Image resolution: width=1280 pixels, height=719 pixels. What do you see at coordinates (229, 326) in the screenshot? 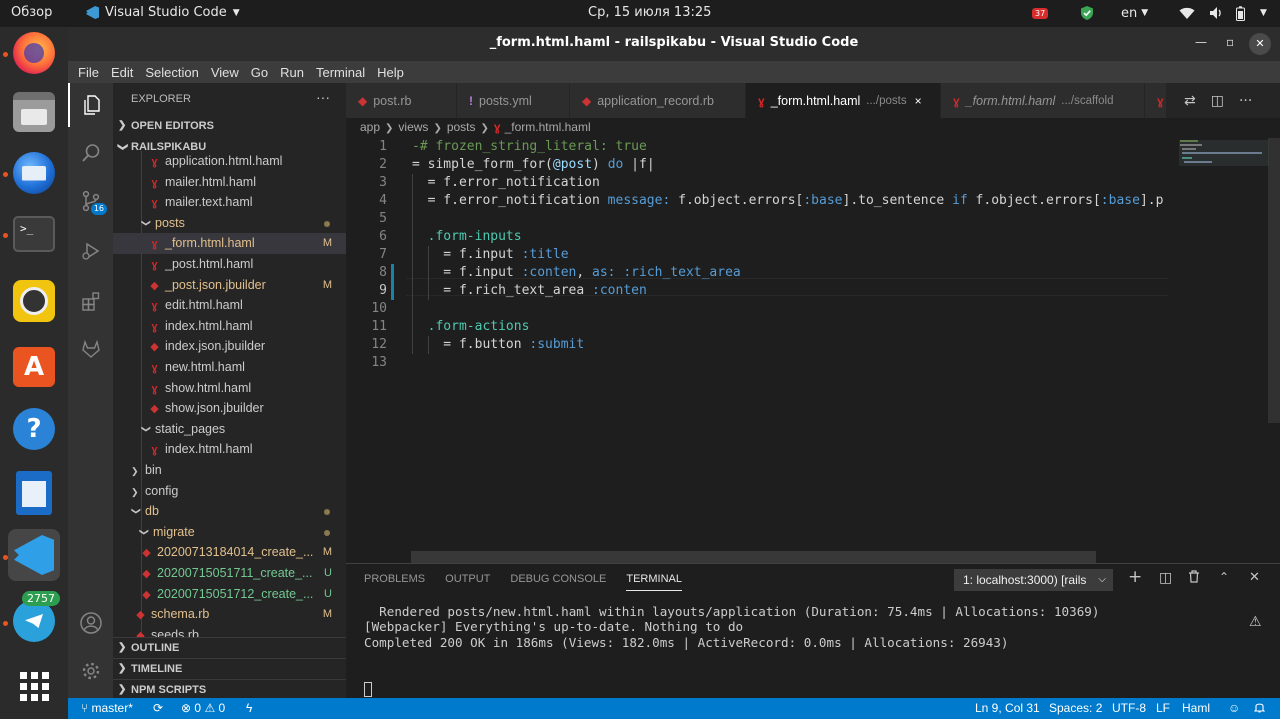
I see `tree-file-index-html-haml: ɣ index.html.haml` at bounding box center [229, 326].